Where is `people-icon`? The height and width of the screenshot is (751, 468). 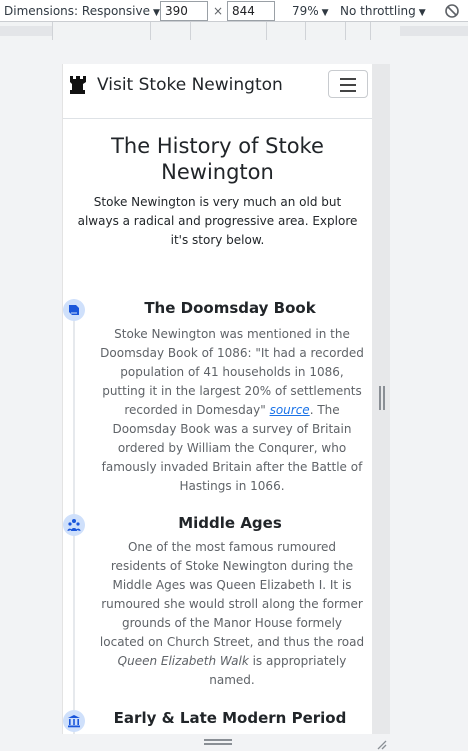
people-icon is located at coordinates (74, 525).